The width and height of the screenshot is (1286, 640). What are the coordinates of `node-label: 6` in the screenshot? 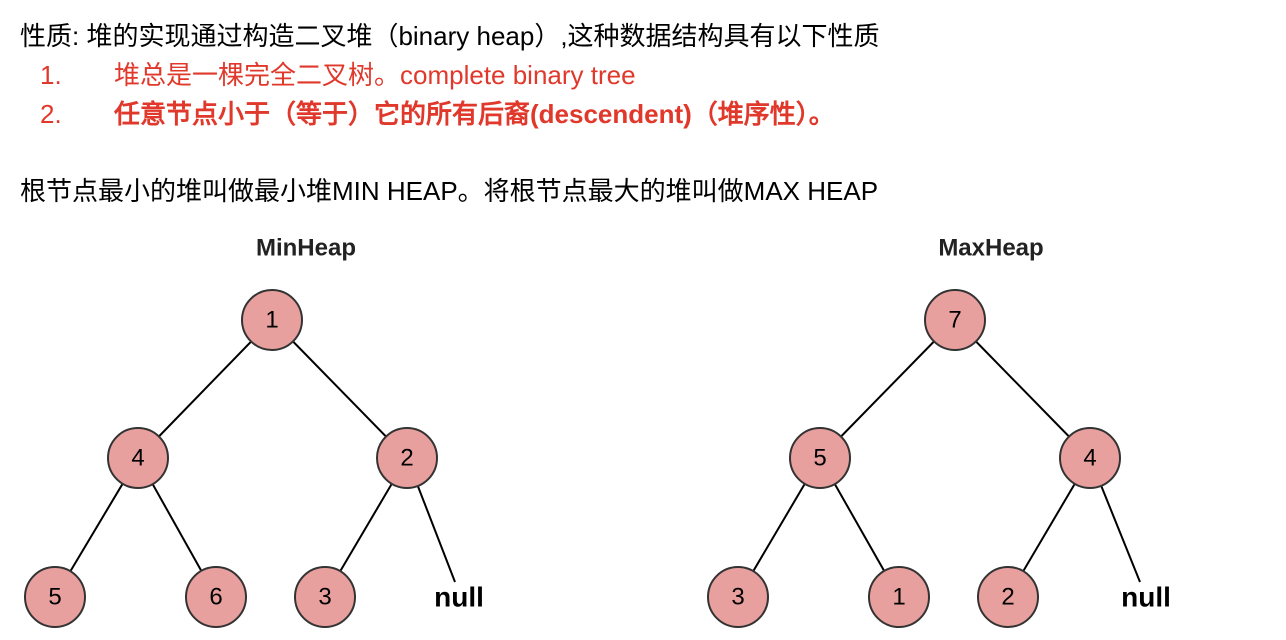 It's located at (215, 597).